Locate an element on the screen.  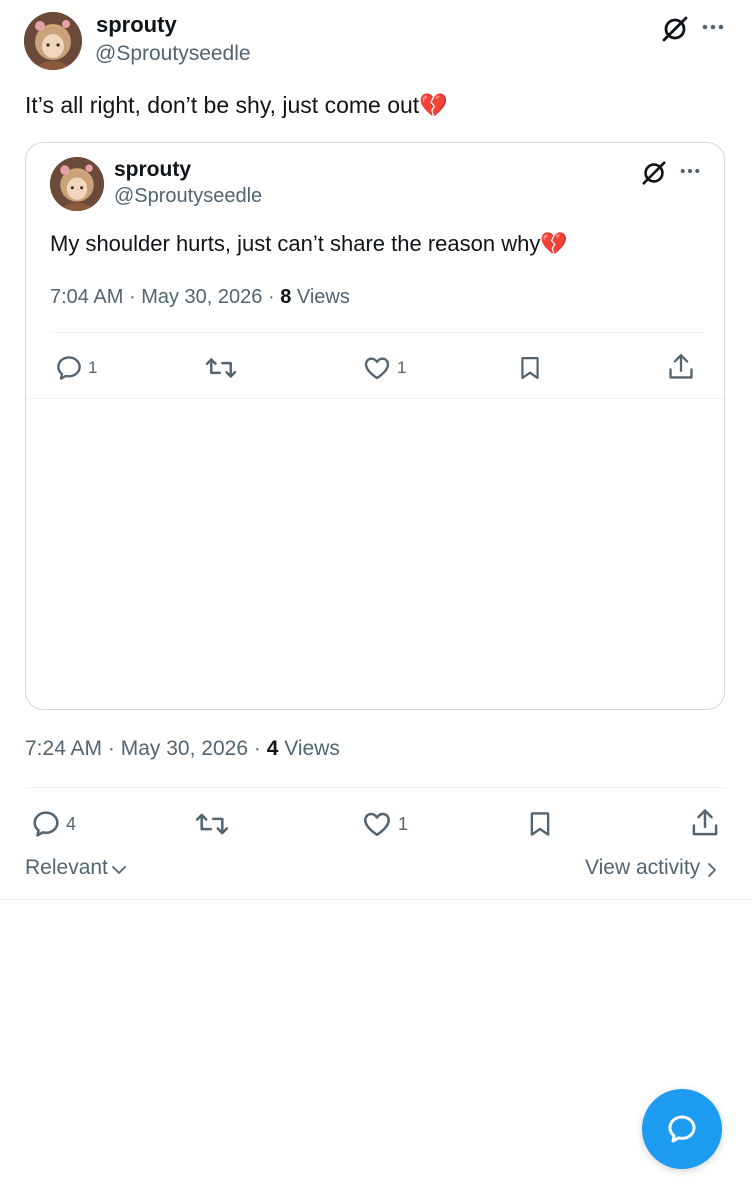
quoted-tweet-views-count: 8 is located at coordinates (286, 297).